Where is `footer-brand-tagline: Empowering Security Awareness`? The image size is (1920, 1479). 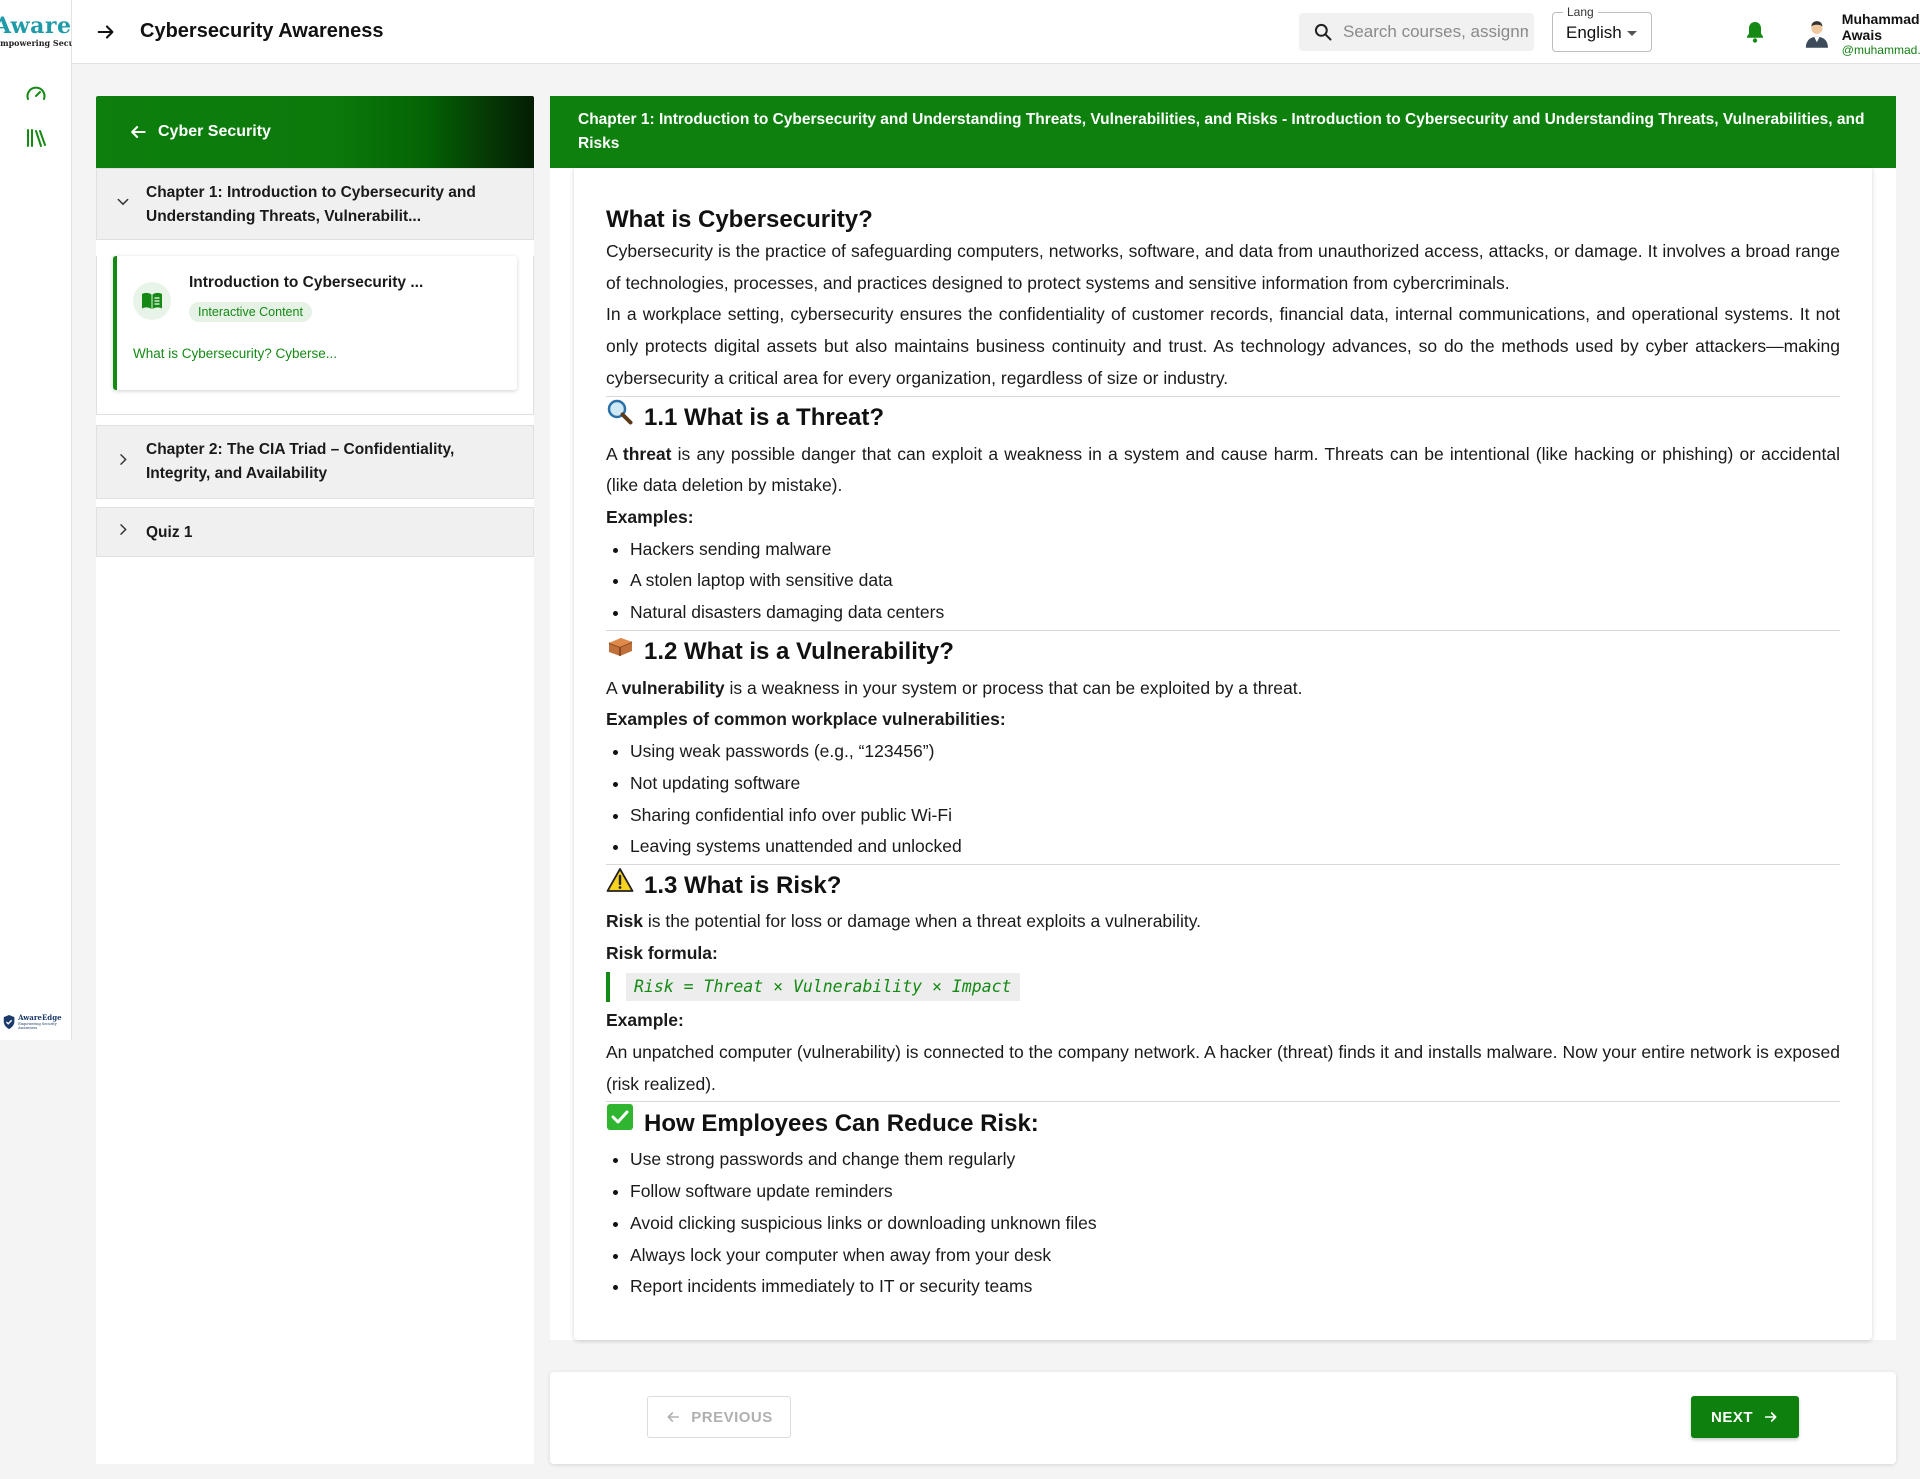 footer-brand-tagline: Empowering Security Awareness is located at coordinates (37, 1026).